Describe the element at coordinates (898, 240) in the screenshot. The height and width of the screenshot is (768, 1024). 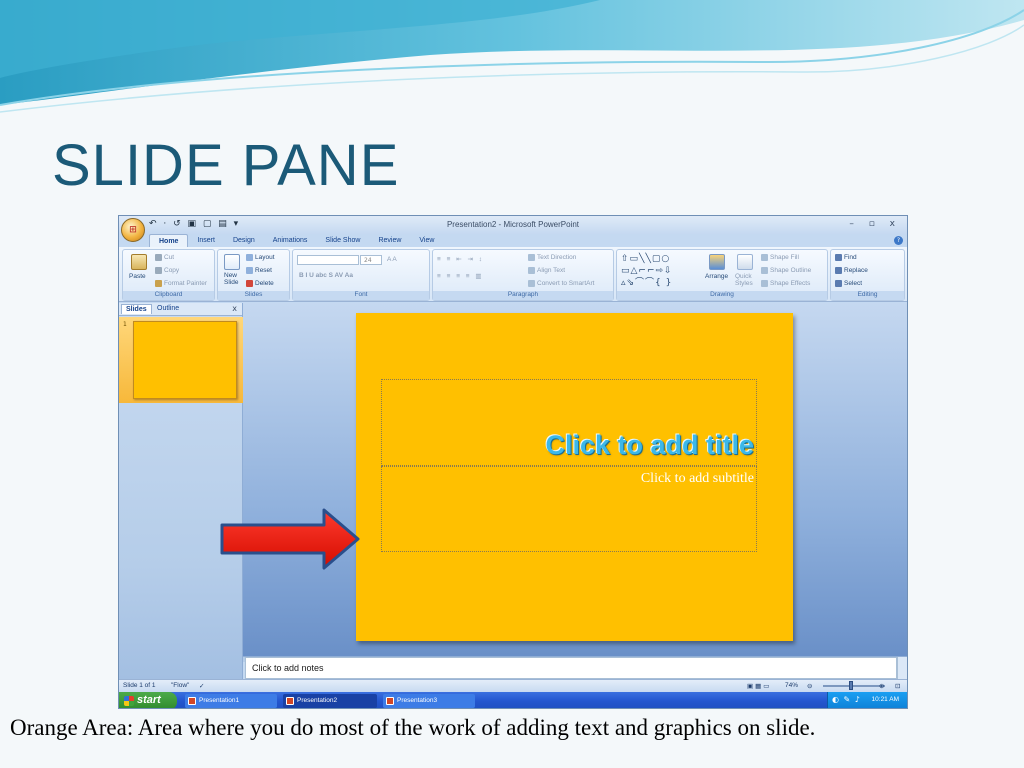
I see `help-icon: ?` at that location.